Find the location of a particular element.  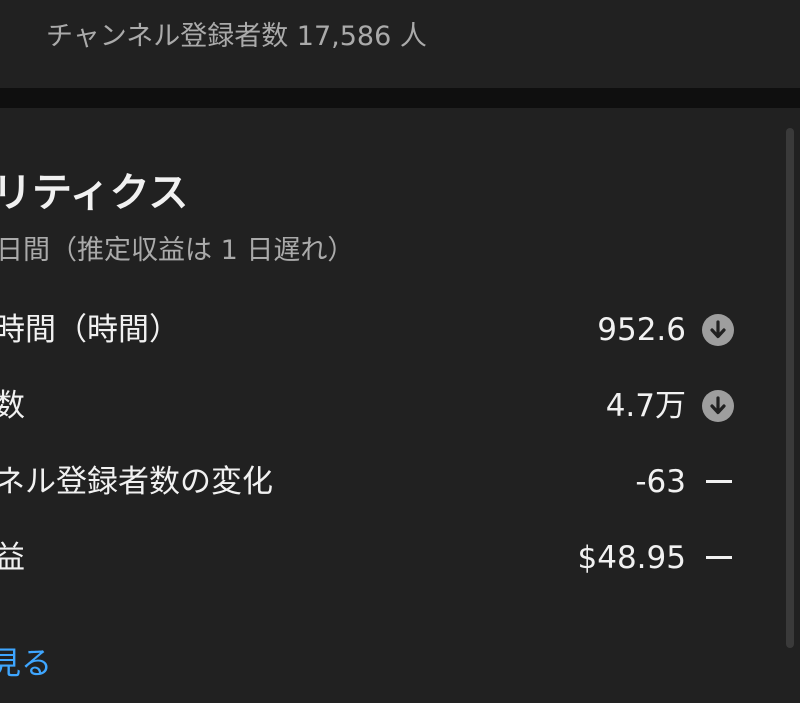

metric-value: -63 is located at coordinates (660, 482).